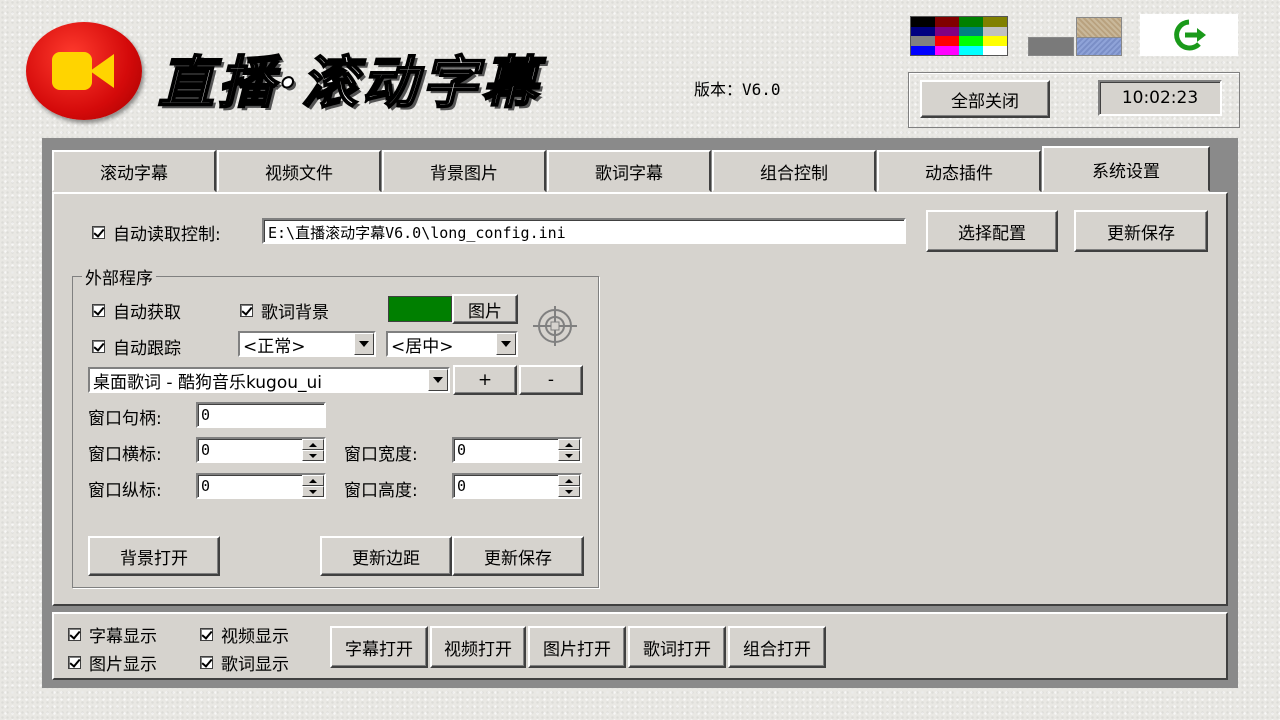 Image resolution: width=1280 pixels, height=720 pixels. I want to click on auto-fetch-label: 自动获取, so click(147, 313).